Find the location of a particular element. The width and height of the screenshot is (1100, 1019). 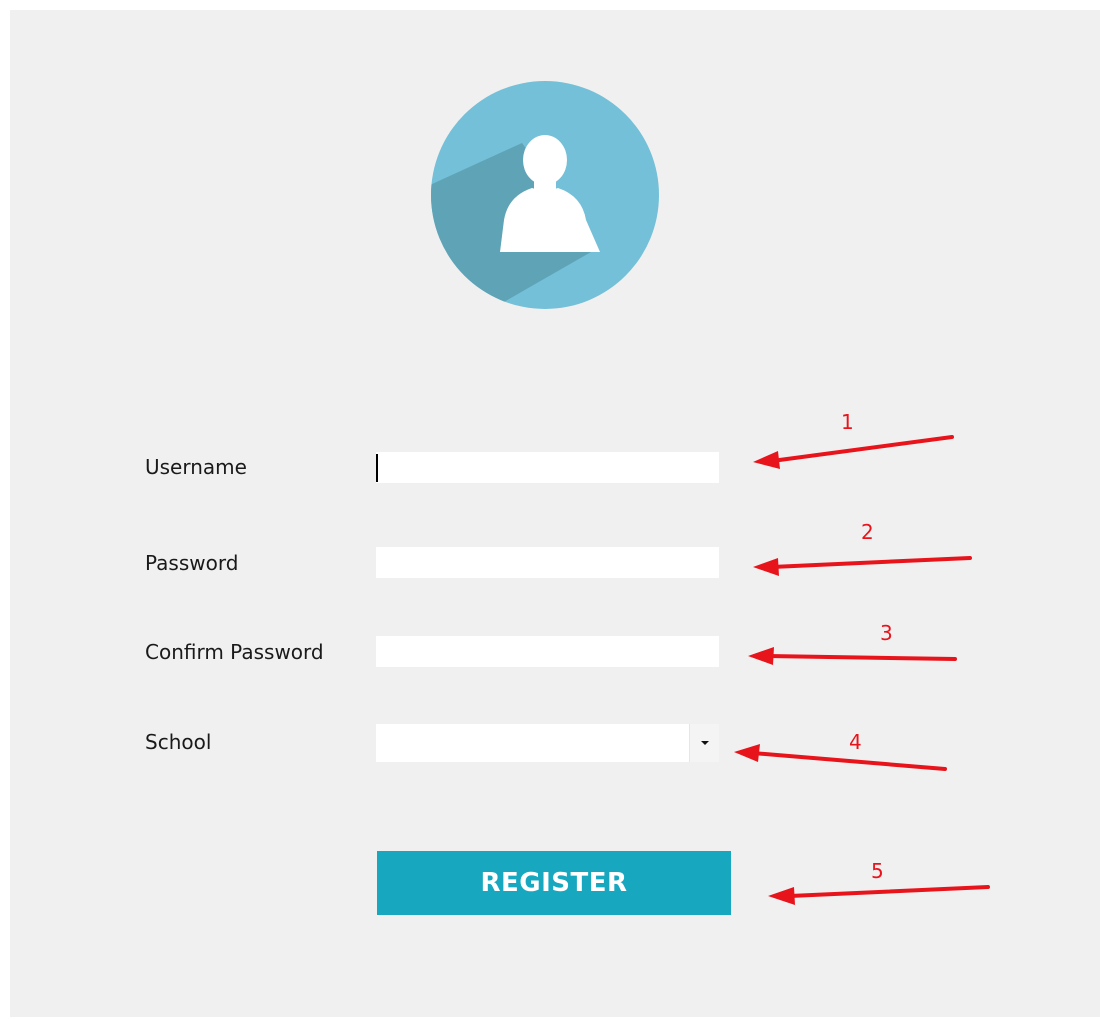

password-field is located at coordinates (547, 562).